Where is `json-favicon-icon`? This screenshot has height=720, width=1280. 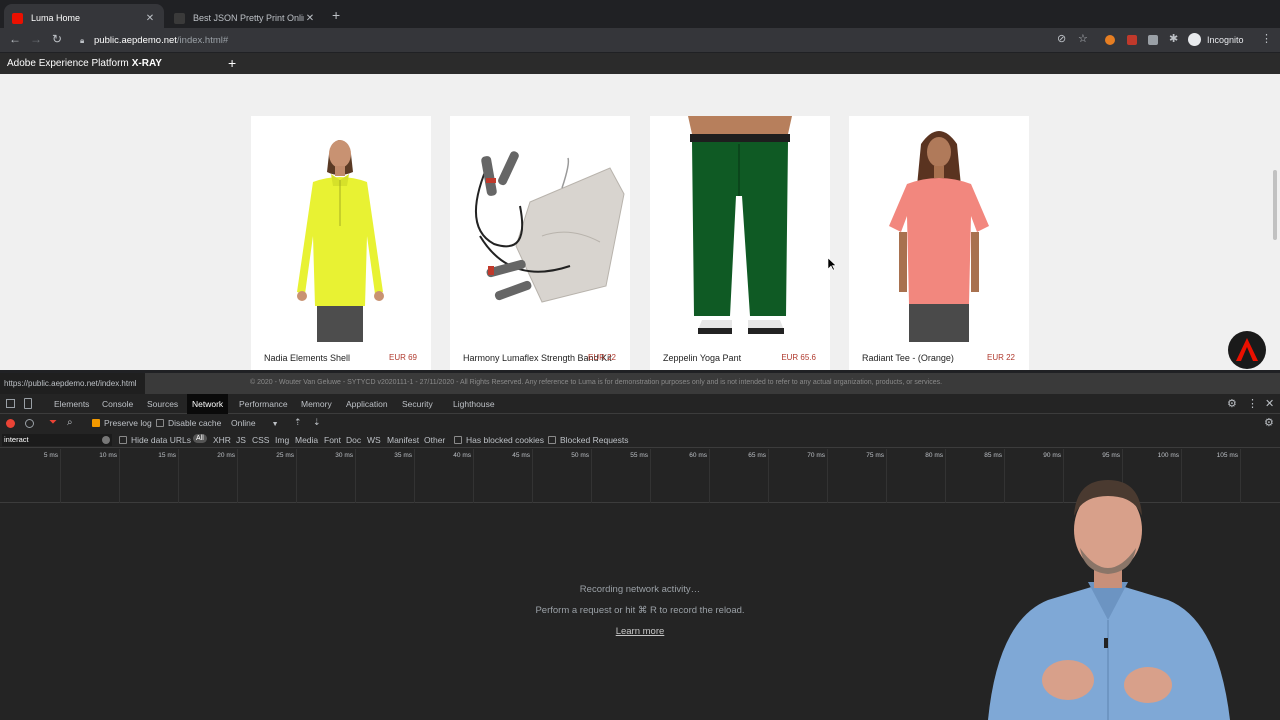 json-favicon-icon is located at coordinates (179, 18).